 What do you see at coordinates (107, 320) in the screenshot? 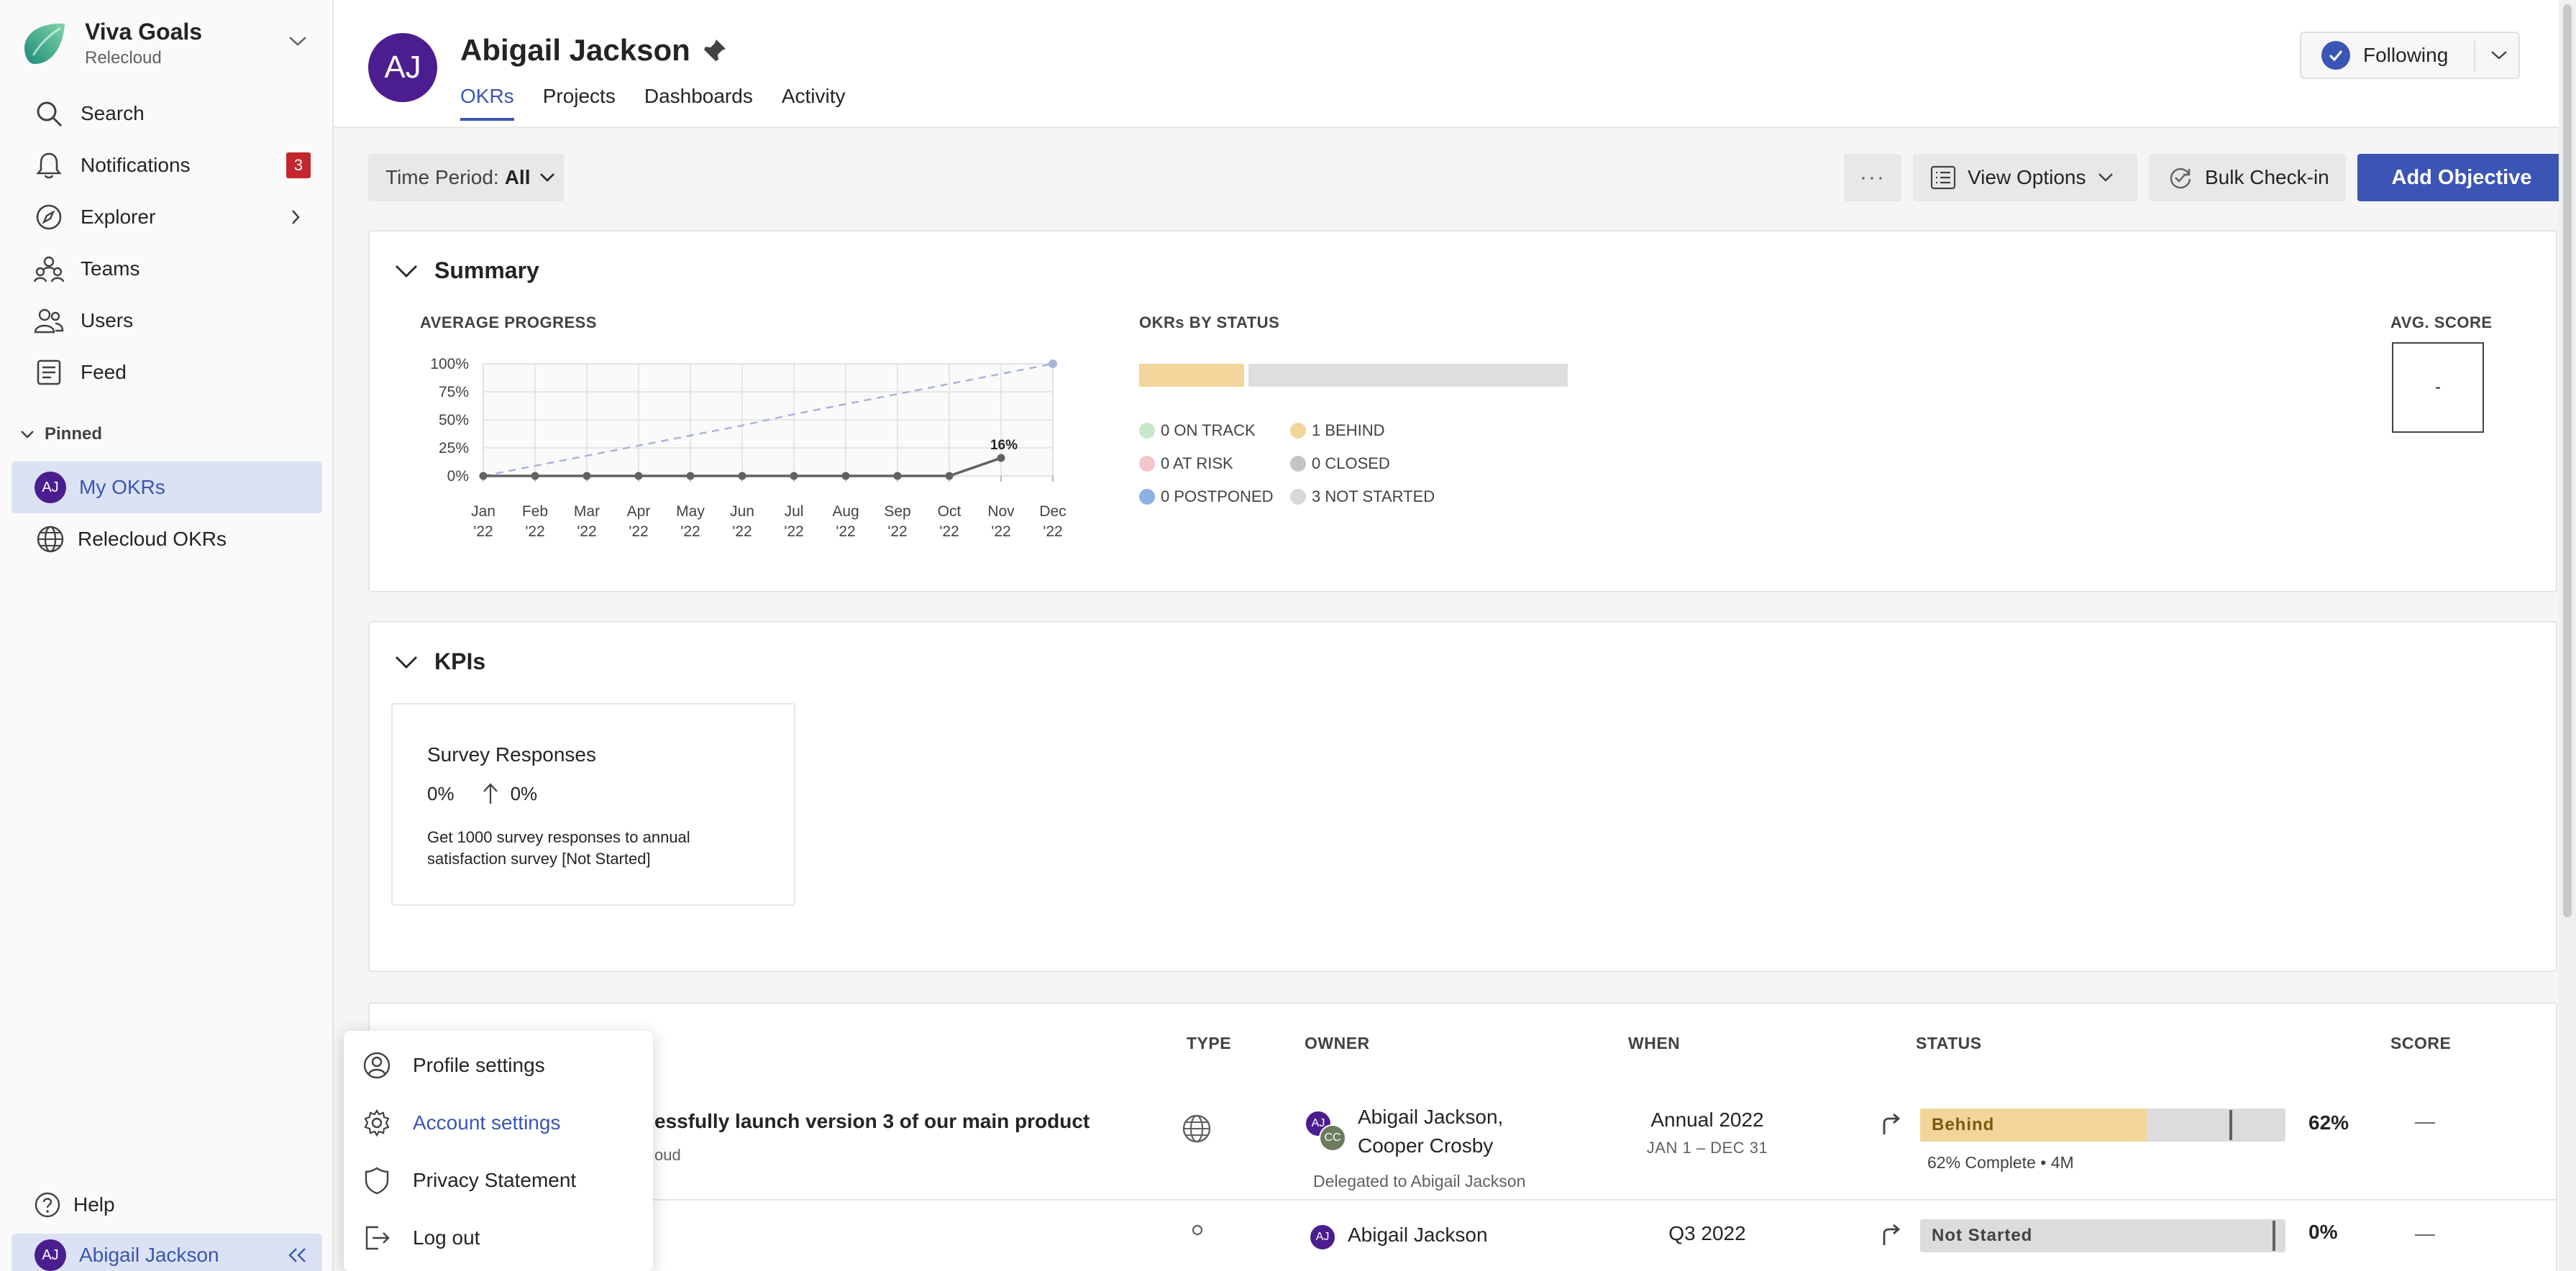
I see `sidebar-item-label: Users` at bounding box center [107, 320].